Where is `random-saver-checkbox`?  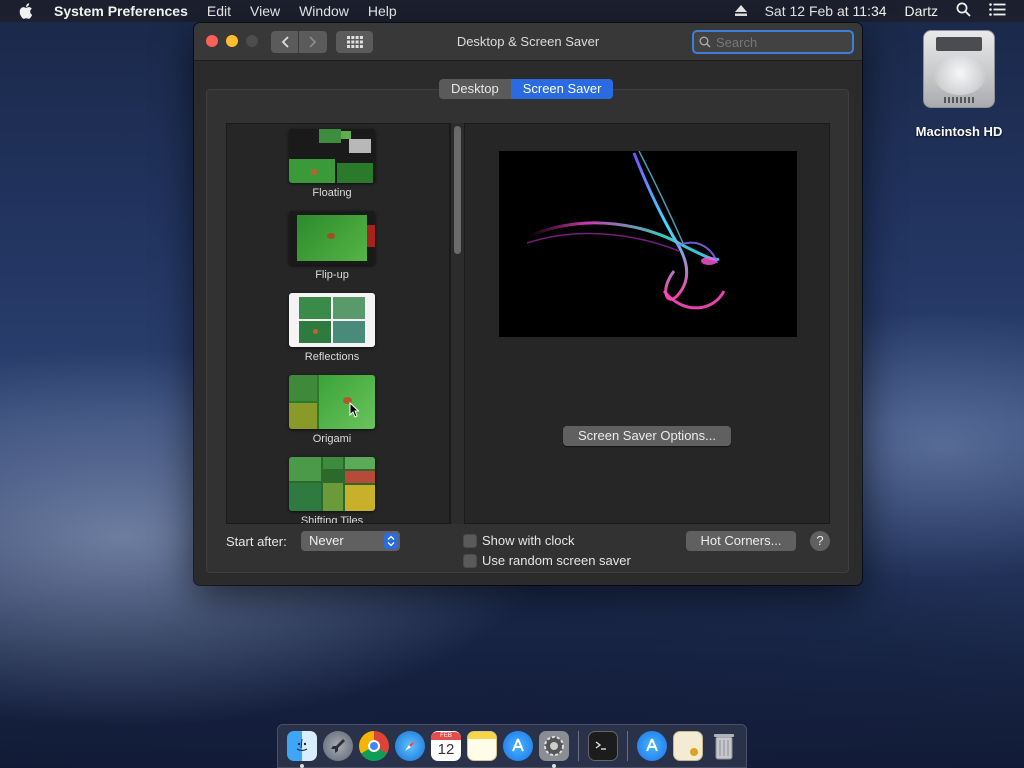 random-saver-checkbox is located at coordinates (470, 560).